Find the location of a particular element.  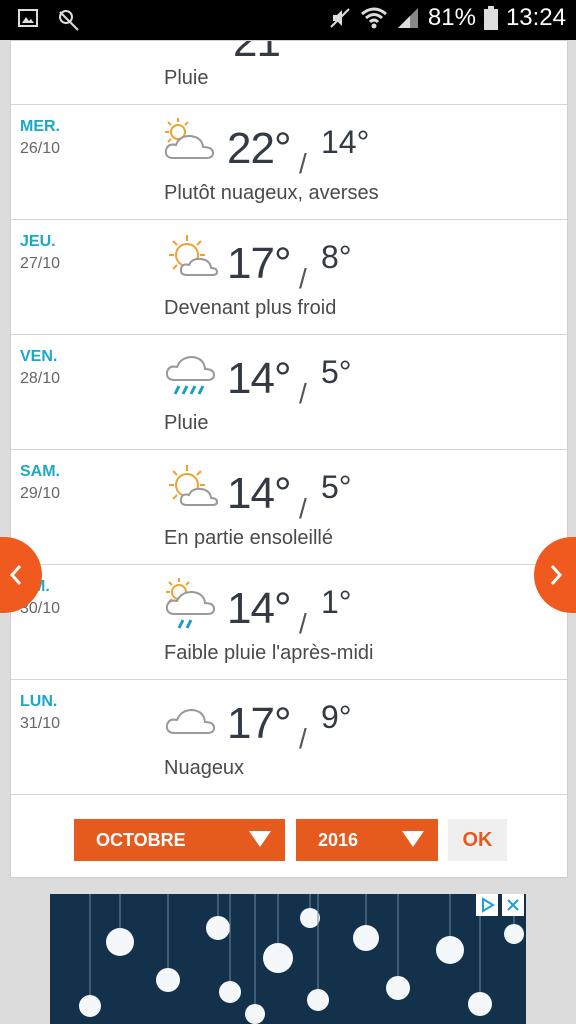

chevron-left-icon is located at coordinates (15, 575).